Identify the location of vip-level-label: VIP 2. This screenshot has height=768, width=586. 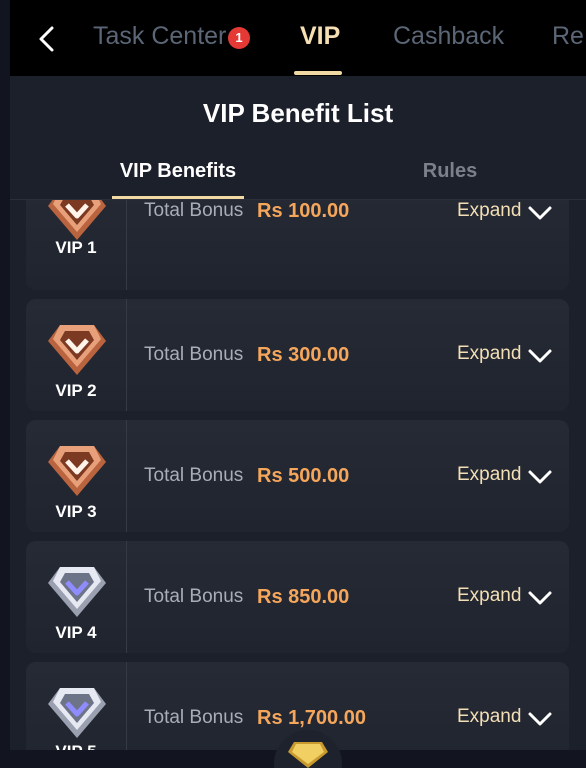
(76, 390).